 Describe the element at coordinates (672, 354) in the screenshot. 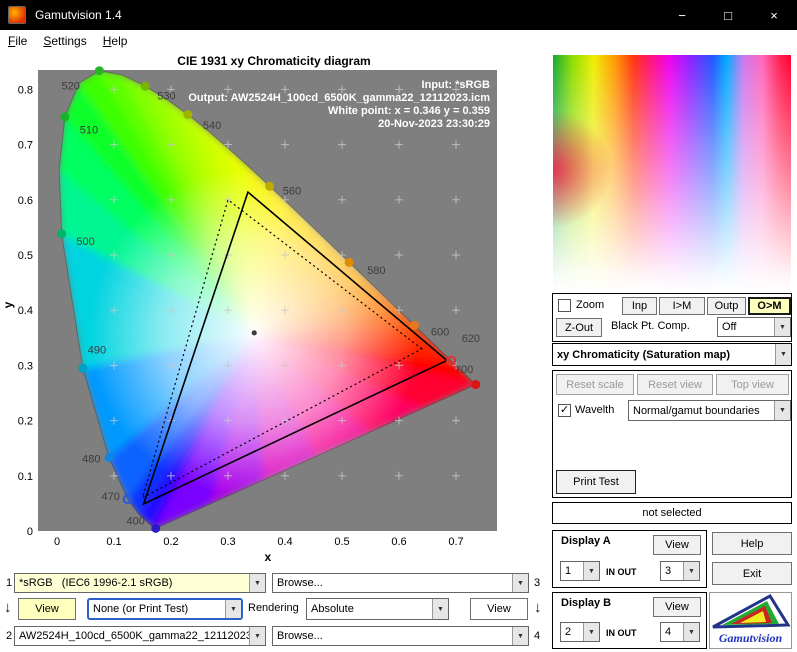

I see `view-mode-select: xy Chromaticity (Saturation map) ▼` at that location.